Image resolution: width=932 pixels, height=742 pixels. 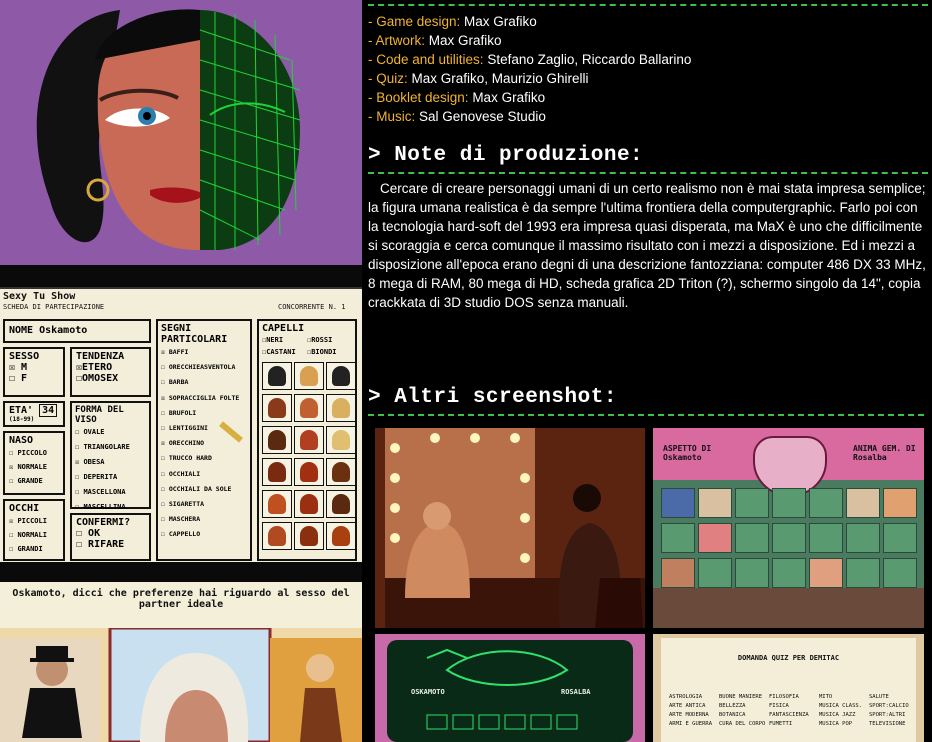 I want to click on segno-option: ☐ TRUCCO HARD, so click(x=204, y=458).